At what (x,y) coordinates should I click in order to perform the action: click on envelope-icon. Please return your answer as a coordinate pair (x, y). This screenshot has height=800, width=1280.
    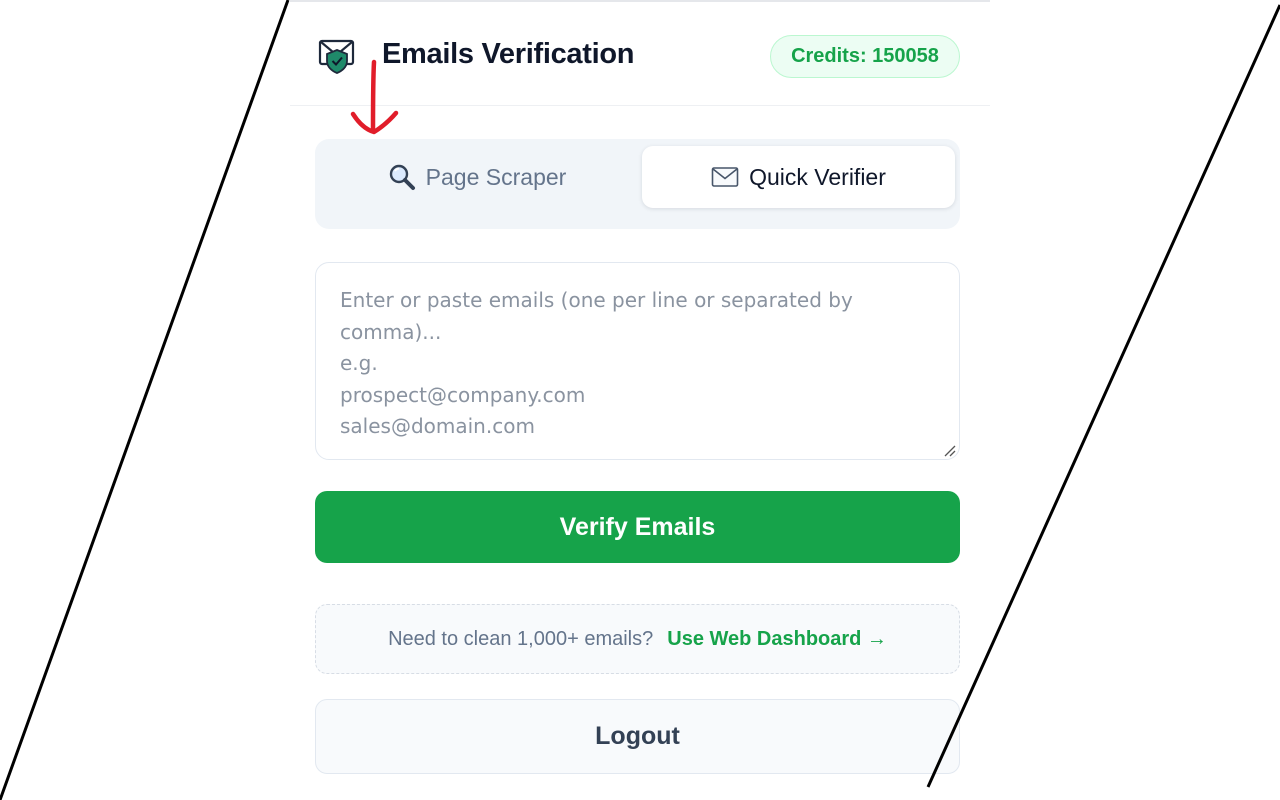
    Looking at the image, I should click on (725, 177).